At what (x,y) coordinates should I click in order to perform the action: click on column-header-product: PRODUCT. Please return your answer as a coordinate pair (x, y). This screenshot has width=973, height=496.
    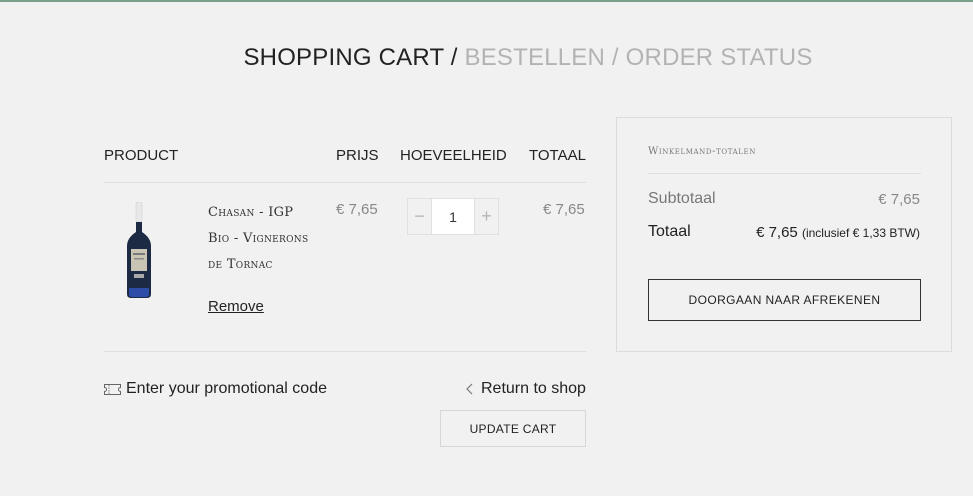
    Looking at the image, I should click on (141, 155).